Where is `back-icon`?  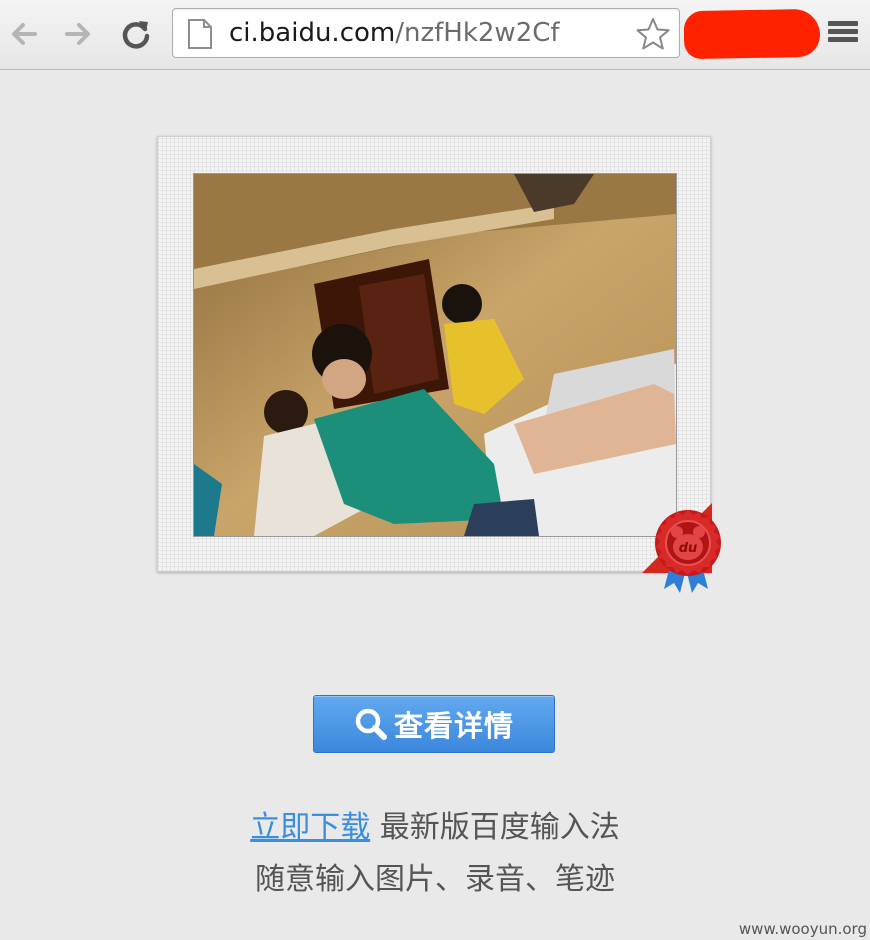 back-icon is located at coordinates (24, 34).